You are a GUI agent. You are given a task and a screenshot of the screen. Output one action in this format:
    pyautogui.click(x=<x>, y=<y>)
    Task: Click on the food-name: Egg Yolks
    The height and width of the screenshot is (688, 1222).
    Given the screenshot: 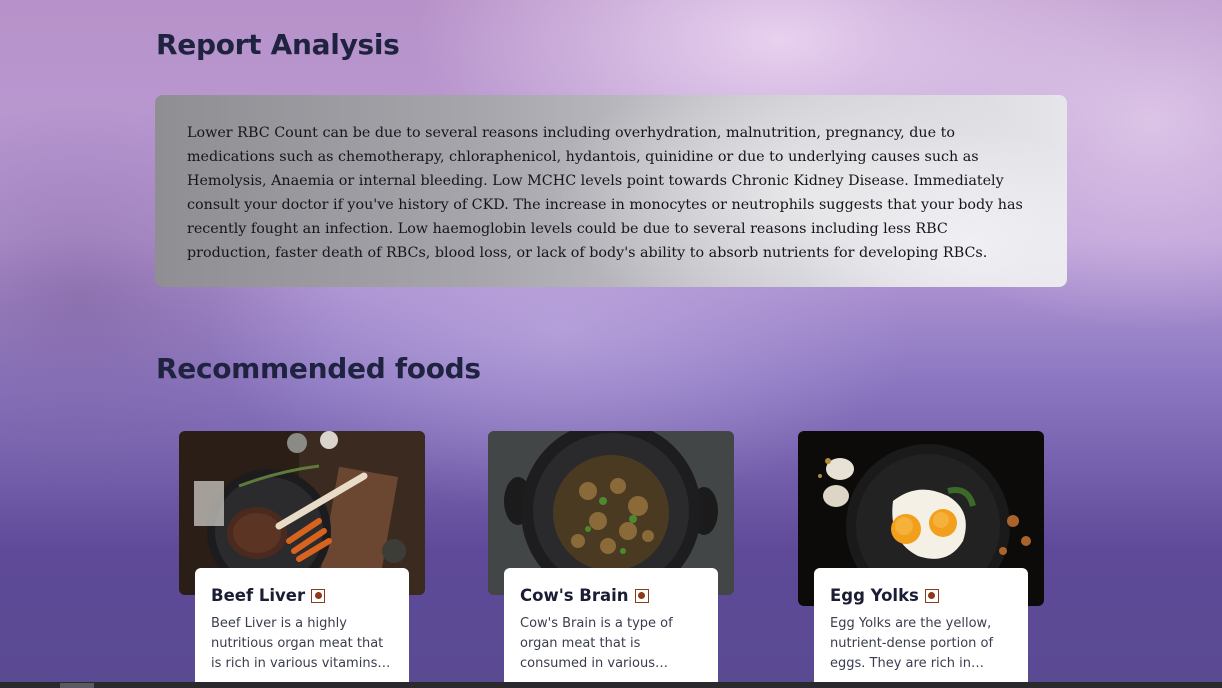 What is the action you would take?
    pyautogui.click(x=874, y=595)
    